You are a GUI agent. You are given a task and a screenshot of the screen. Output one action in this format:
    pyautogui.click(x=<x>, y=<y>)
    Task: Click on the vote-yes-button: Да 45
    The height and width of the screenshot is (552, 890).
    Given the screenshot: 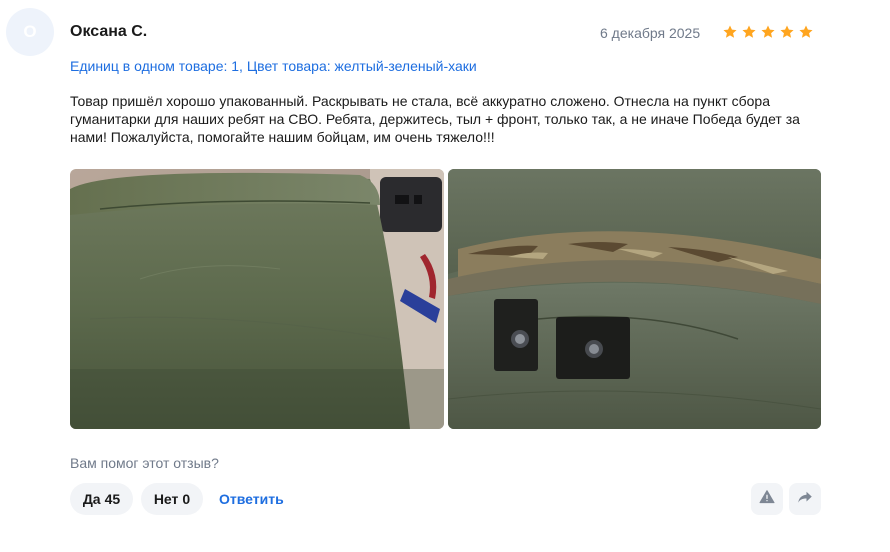 What is the action you would take?
    pyautogui.click(x=101, y=499)
    